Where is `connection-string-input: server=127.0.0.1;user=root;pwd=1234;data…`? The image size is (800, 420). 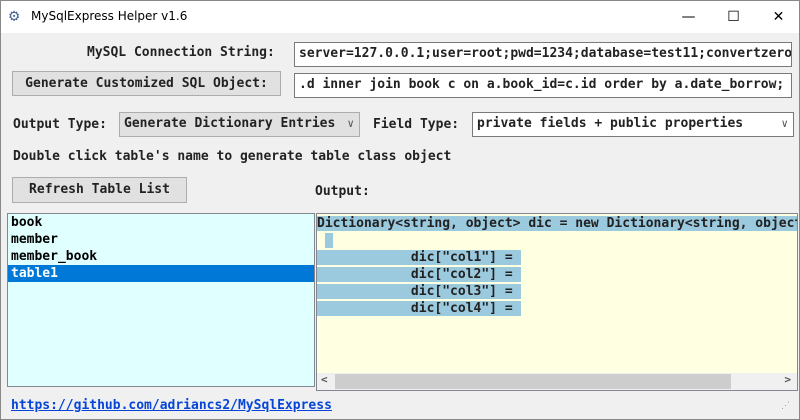 connection-string-input: server=127.0.0.1;user=root;pwd=1234;data… is located at coordinates (543, 54).